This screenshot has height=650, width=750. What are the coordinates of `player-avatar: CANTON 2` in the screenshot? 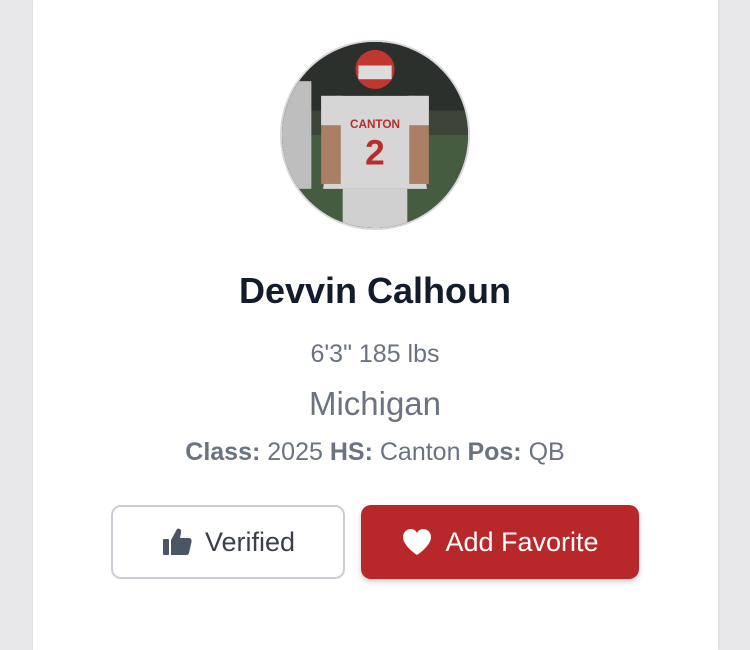 It's located at (375, 135).